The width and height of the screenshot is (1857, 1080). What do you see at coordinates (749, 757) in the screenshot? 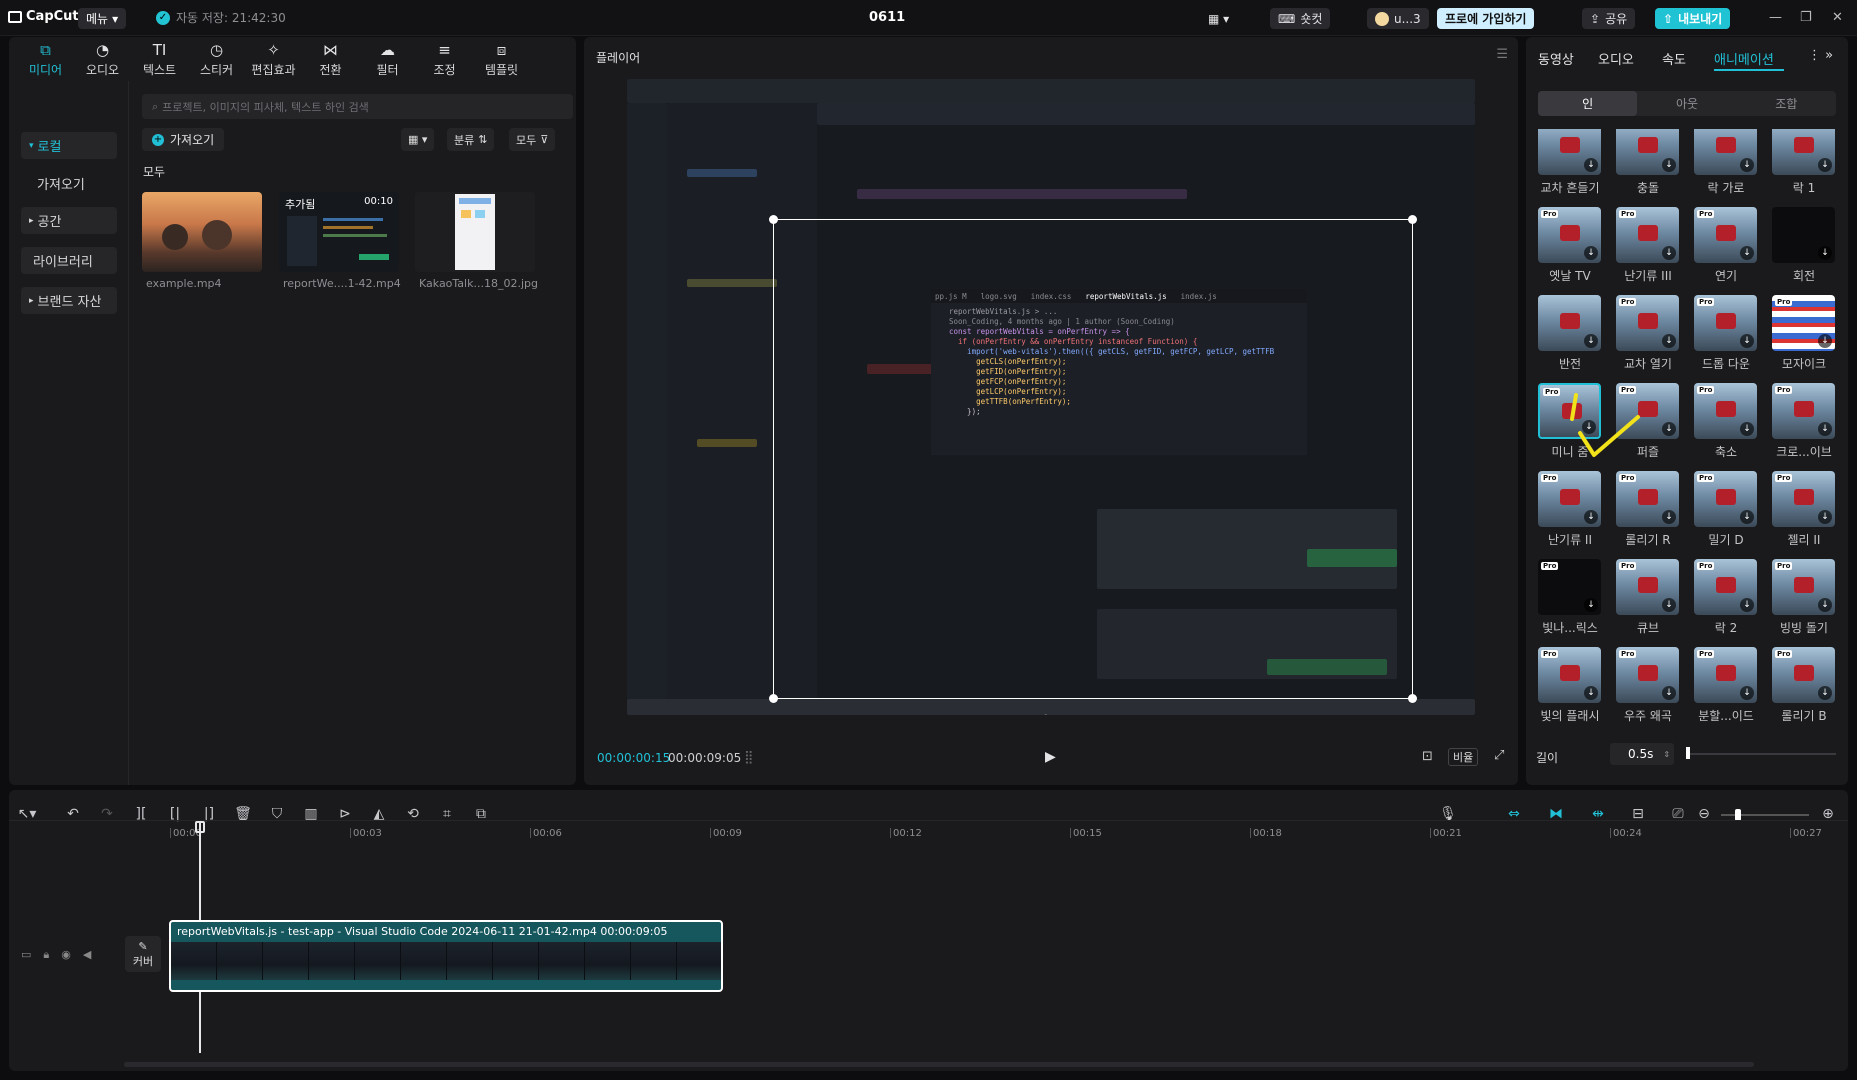
I see `timecode-grid-icon: ⣿` at bounding box center [749, 757].